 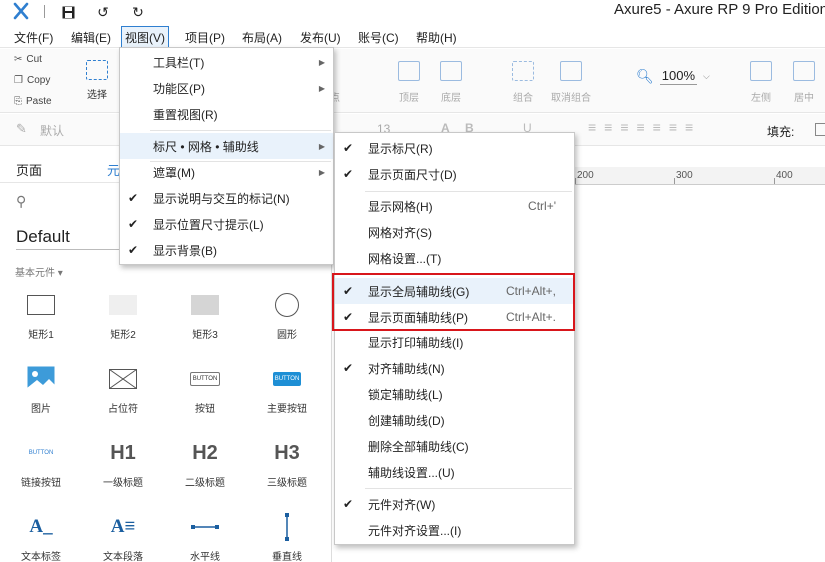 What do you see at coordinates (123, 452) in the screenshot?
I see `heading1-icon: H1` at bounding box center [123, 452].